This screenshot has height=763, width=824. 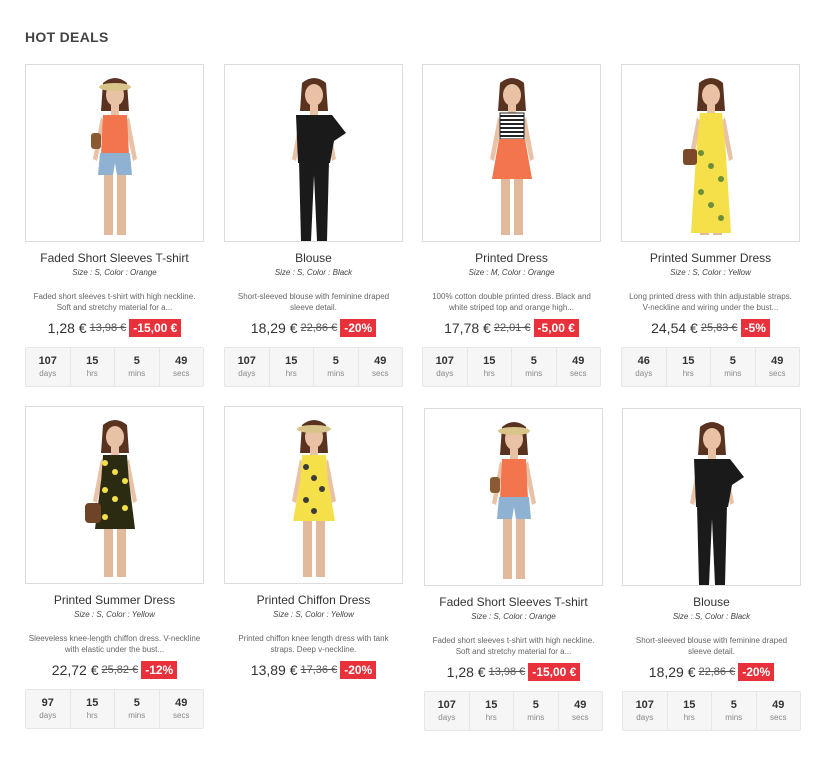 I want to click on discount-badge: -5%, so click(x=755, y=328).